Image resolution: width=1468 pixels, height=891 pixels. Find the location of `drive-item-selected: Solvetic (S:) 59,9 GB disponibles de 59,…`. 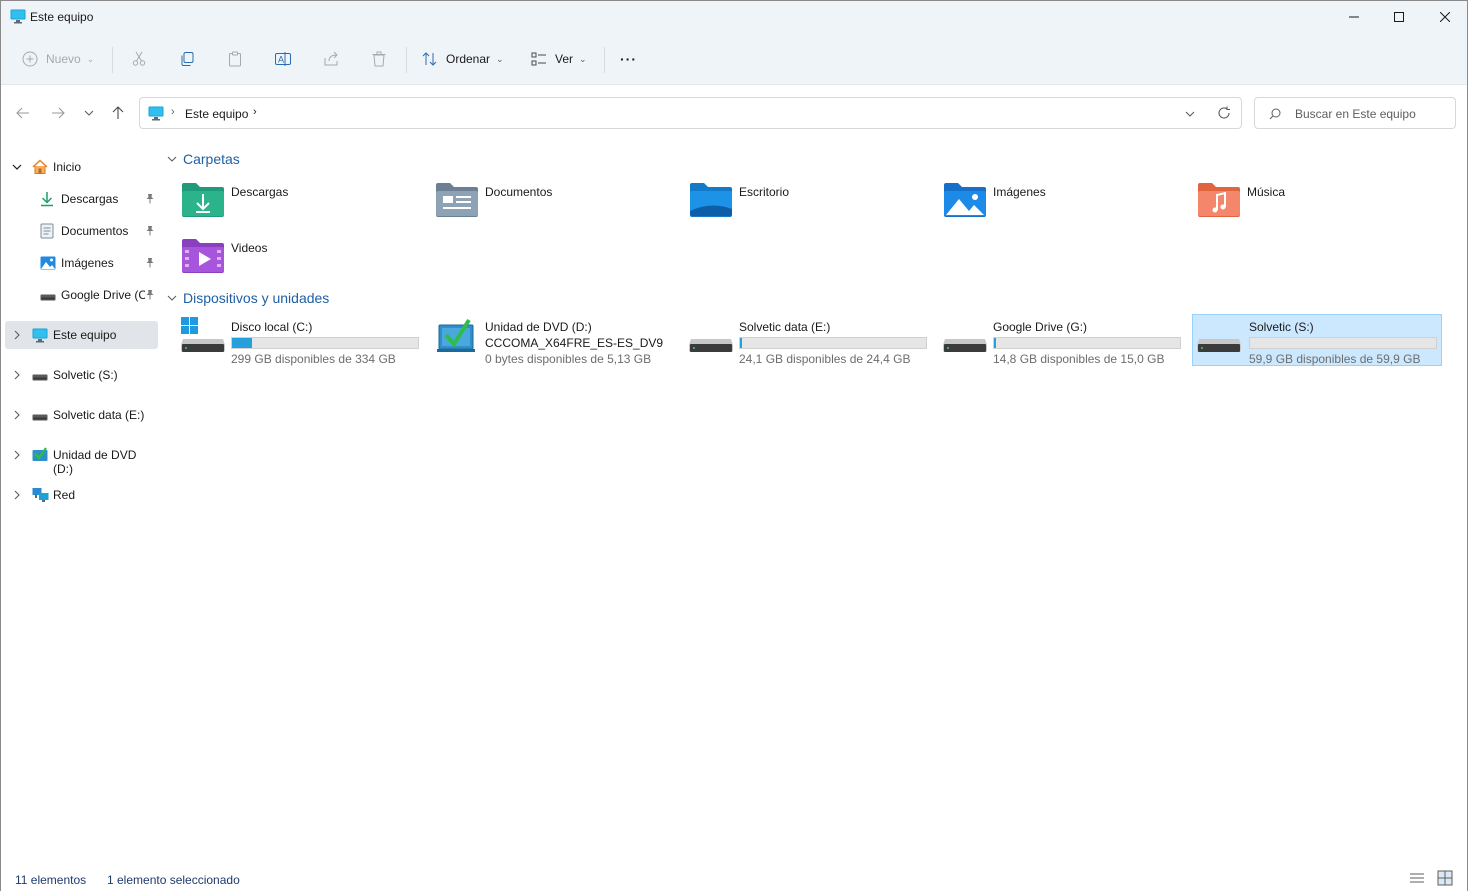

drive-item-selected: Solvetic (S:) 59,9 GB disponibles de 59,… is located at coordinates (1317, 340).